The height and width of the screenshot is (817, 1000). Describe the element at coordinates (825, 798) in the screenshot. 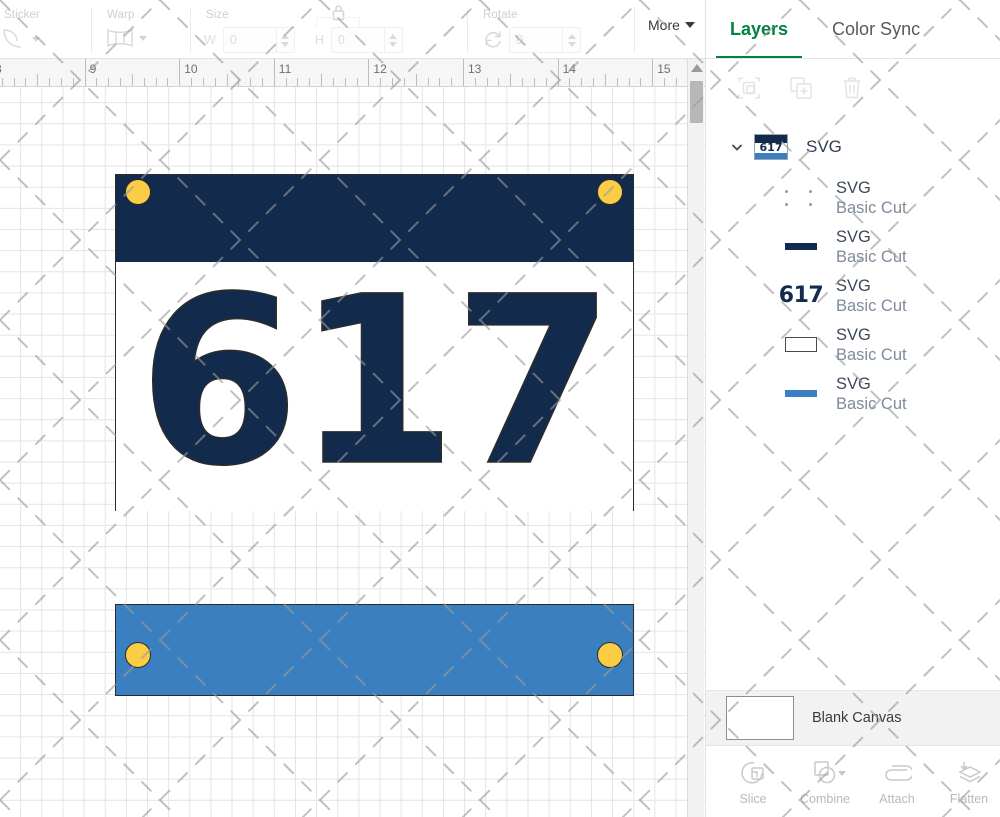

I see `combine-label: Combine` at that location.